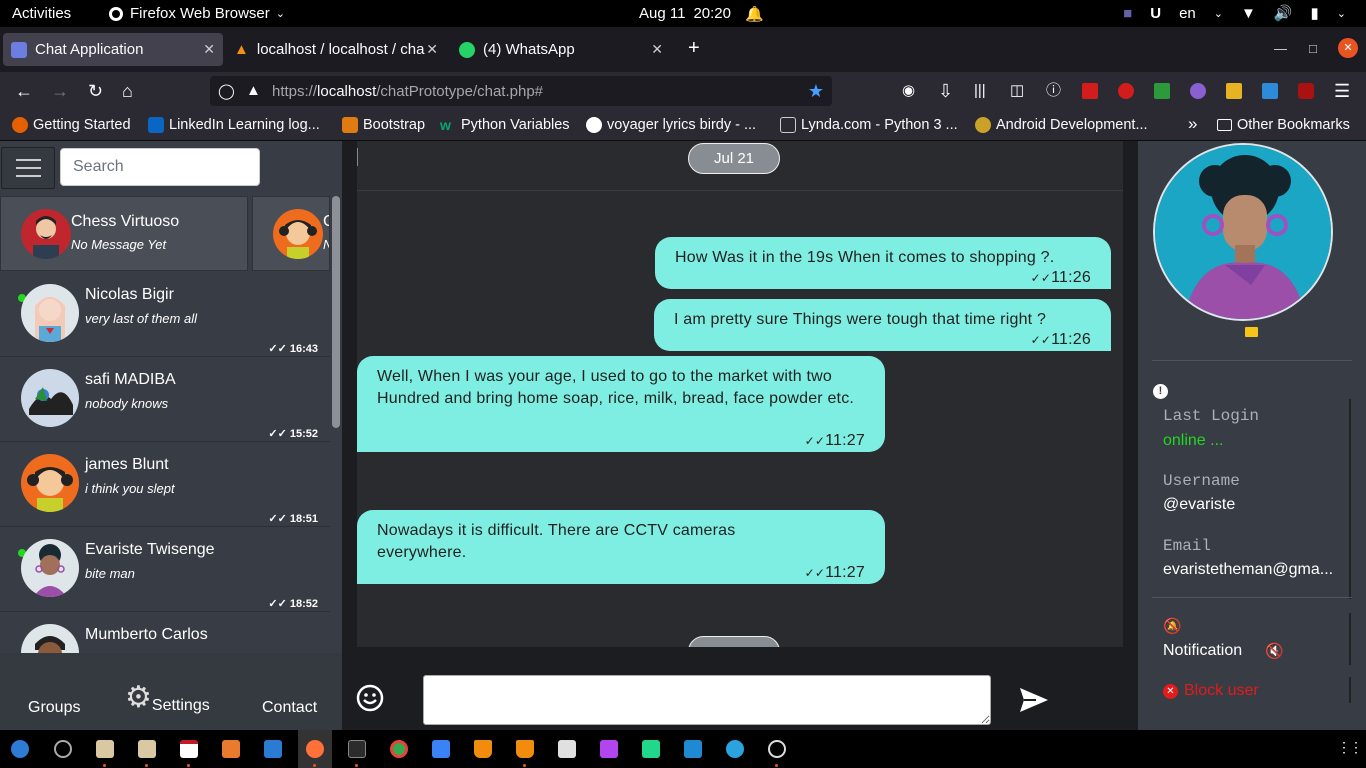 The height and width of the screenshot is (768, 1366). I want to click on info-icon: ⓘ, so click(1053, 91).